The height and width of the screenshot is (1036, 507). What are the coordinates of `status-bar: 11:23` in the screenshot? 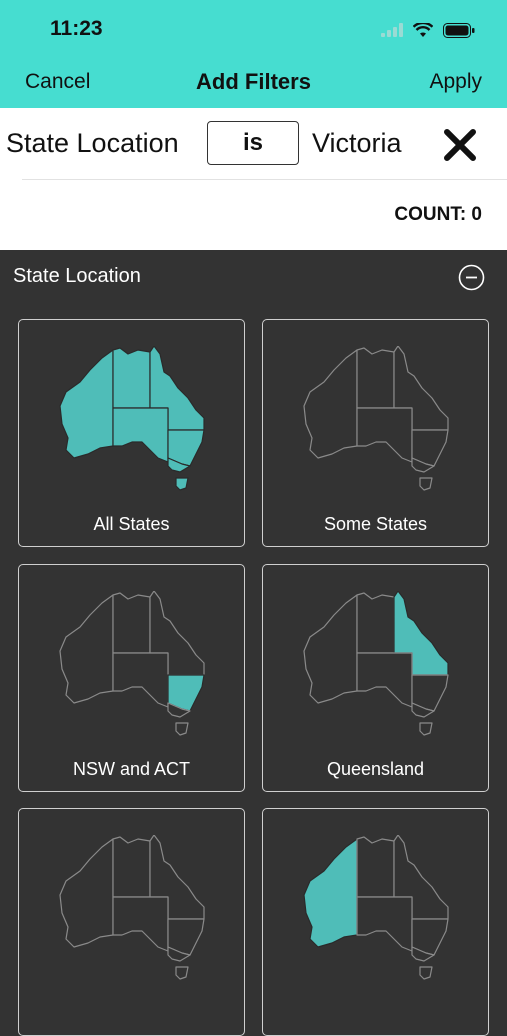 It's located at (253, 29).